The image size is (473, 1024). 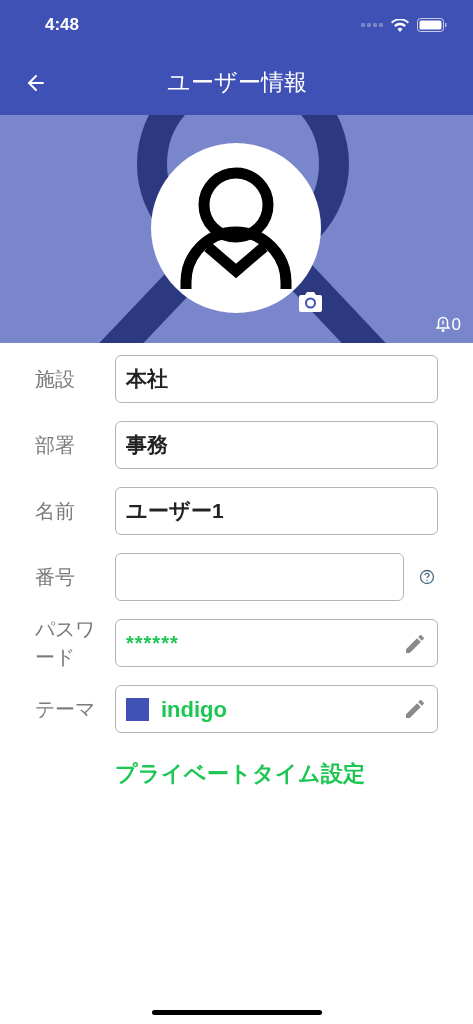 What do you see at coordinates (65, 709) in the screenshot?
I see `field-label: テーマ` at bounding box center [65, 709].